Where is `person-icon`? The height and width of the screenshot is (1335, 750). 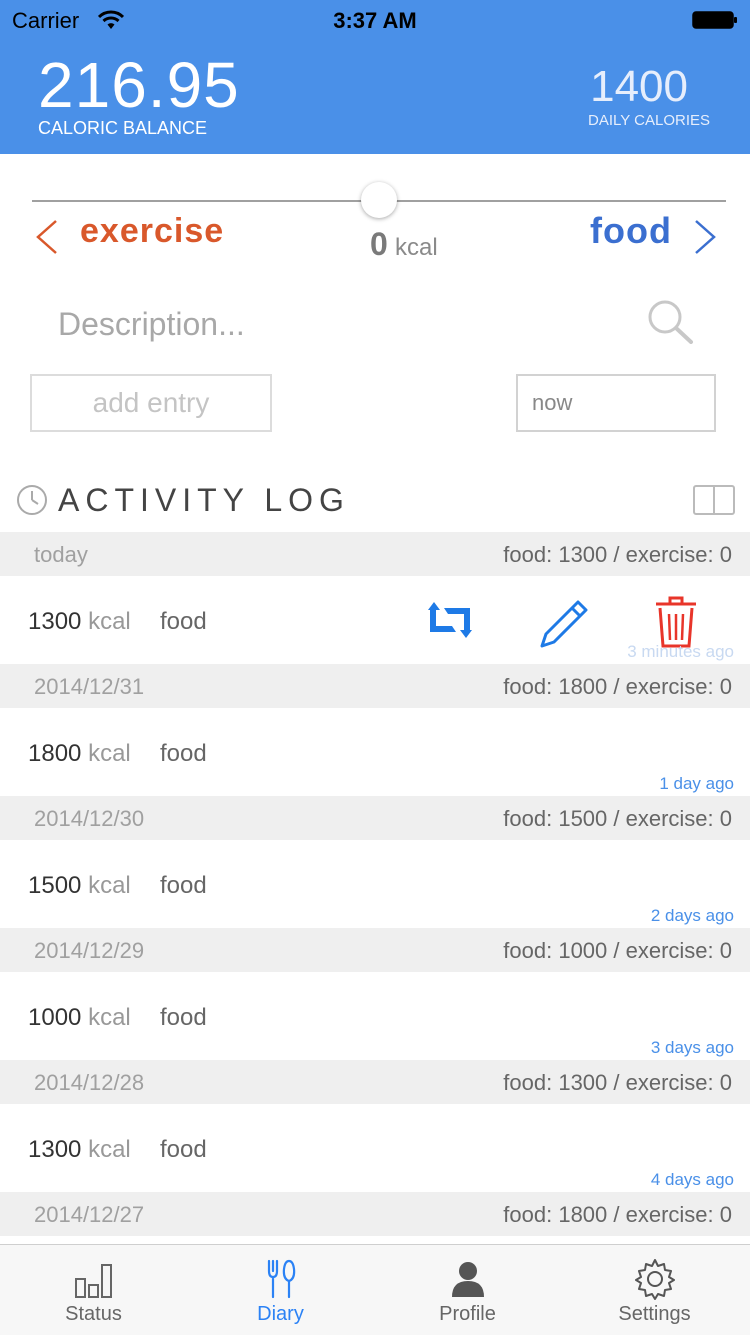
person-icon is located at coordinates (468, 1279).